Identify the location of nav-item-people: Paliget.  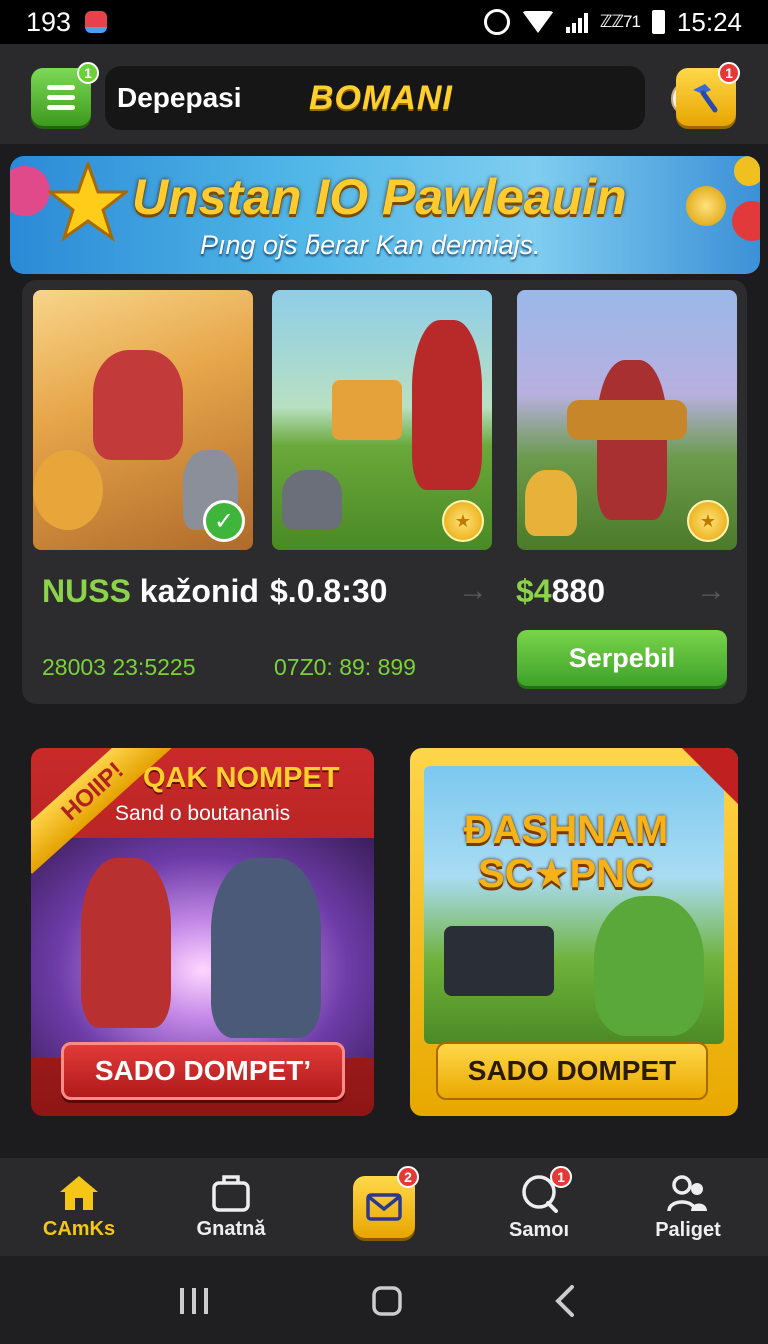
(688, 1207).